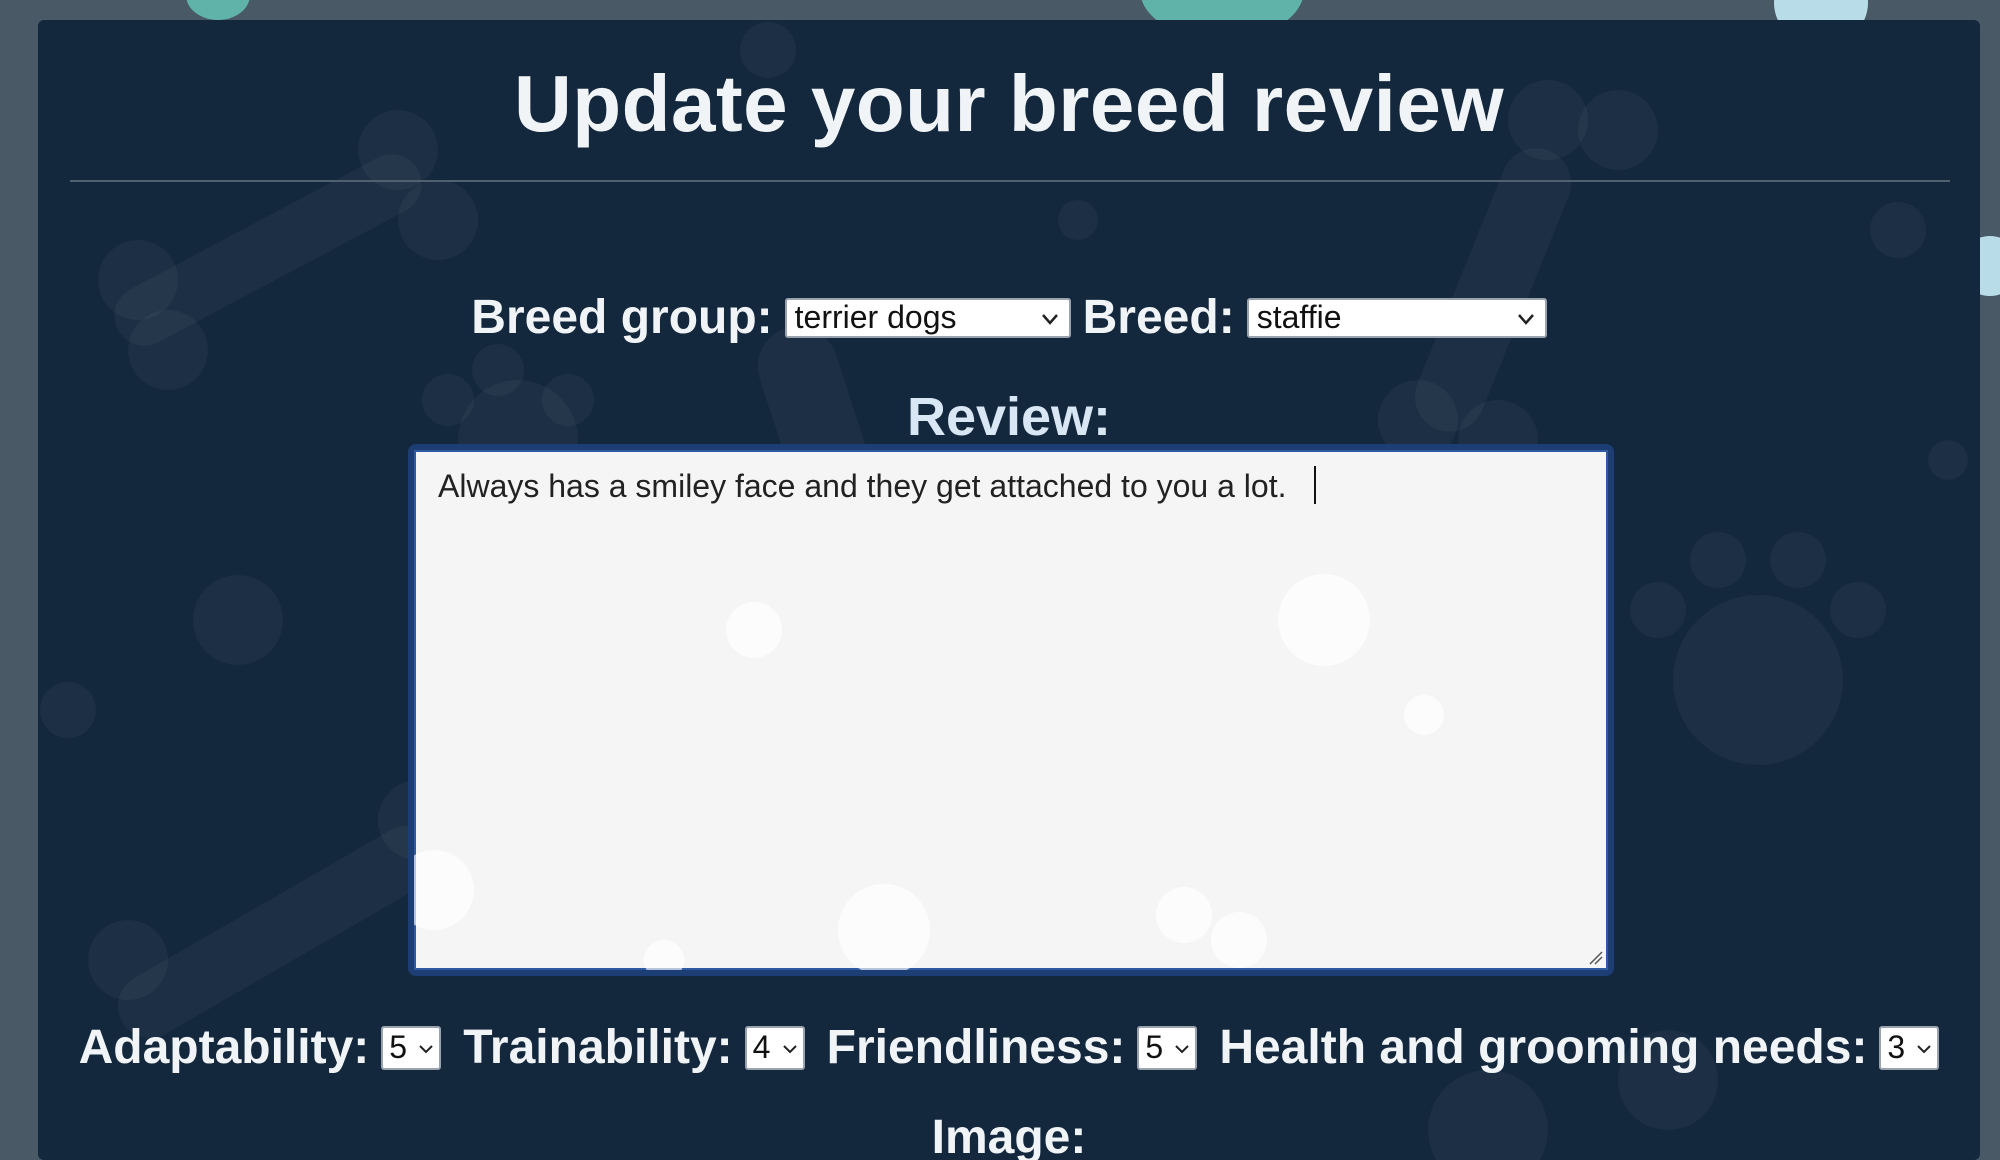 The width and height of the screenshot is (2000, 1160). Describe the element at coordinates (1595, 957) in the screenshot. I see `resize-grip-icon` at that location.